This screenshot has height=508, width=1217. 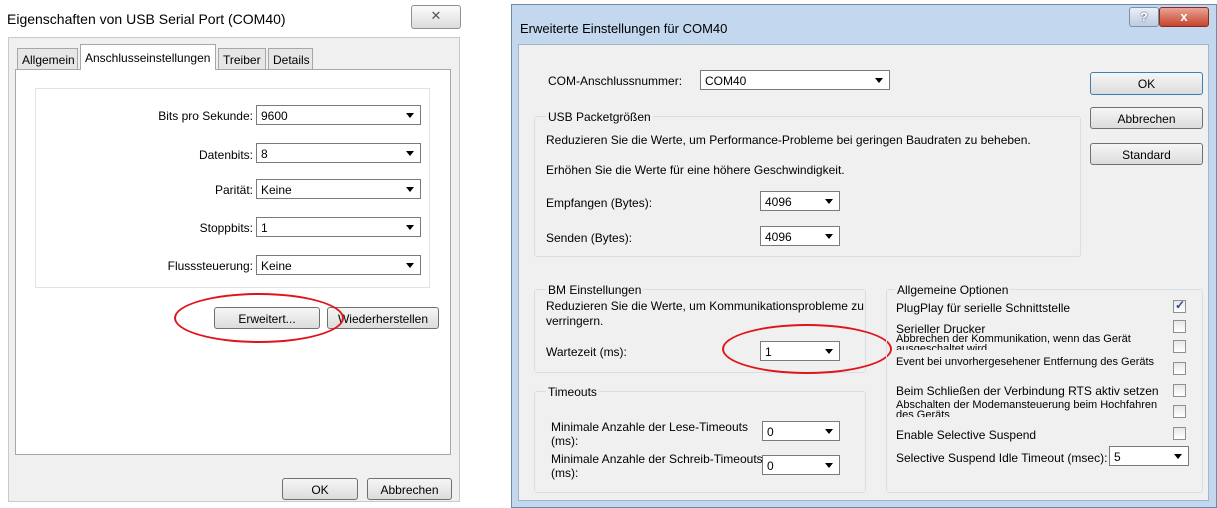 What do you see at coordinates (595, 290) in the screenshot?
I see `bm-group-legend: BM Einstellungen` at bounding box center [595, 290].